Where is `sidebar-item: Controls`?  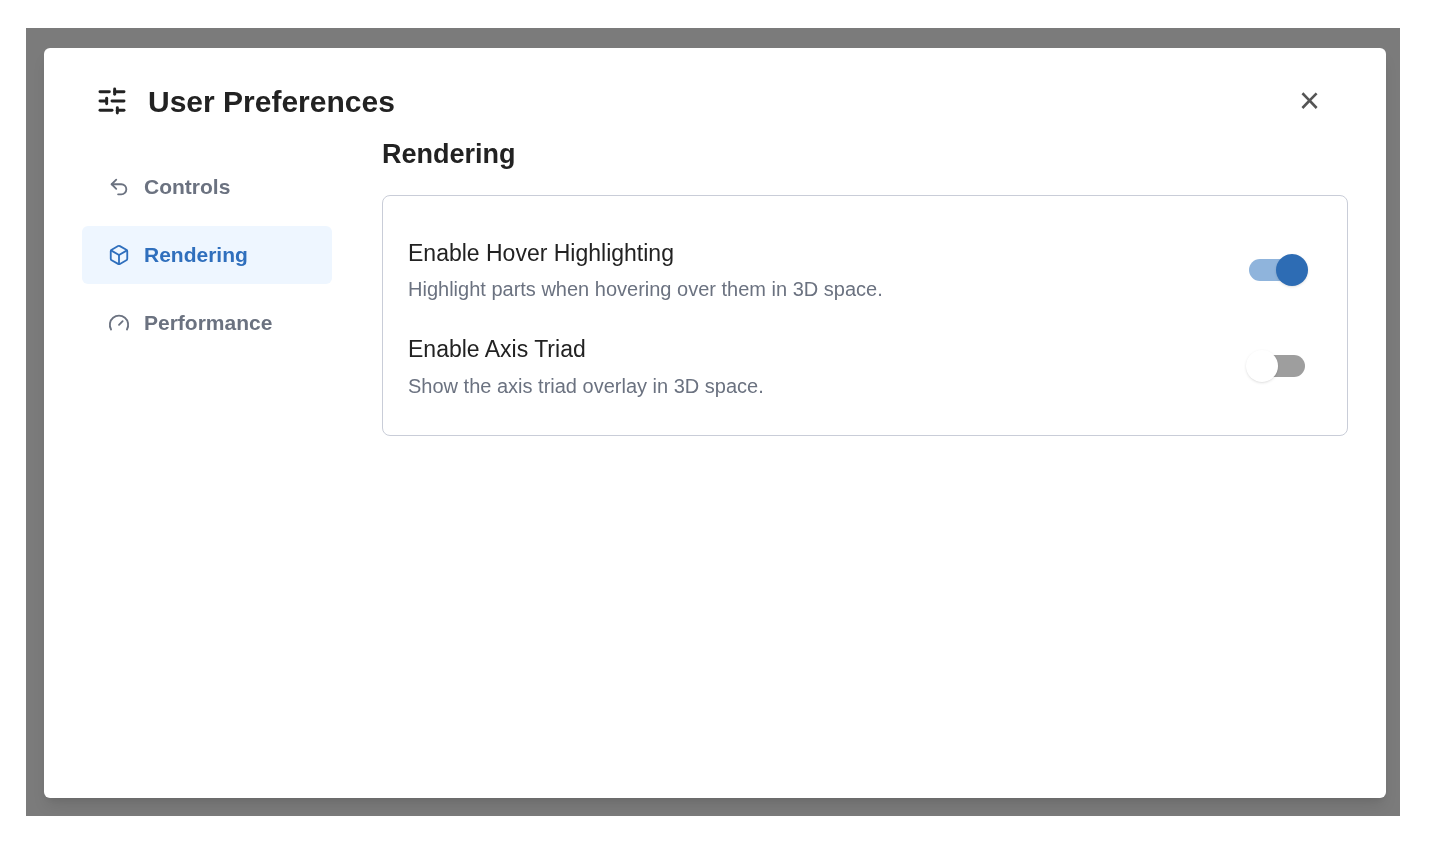 sidebar-item: Controls is located at coordinates (207, 187).